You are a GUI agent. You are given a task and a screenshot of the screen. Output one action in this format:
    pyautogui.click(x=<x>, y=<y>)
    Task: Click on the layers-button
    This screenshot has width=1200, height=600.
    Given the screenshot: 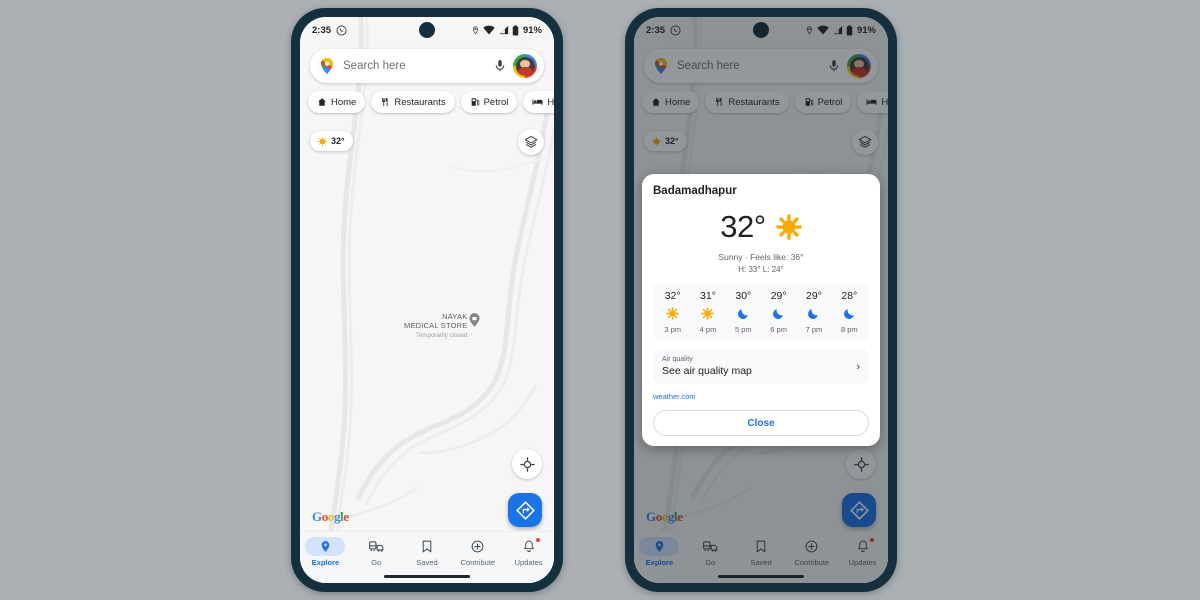 What is the action you would take?
    pyautogui.click(x=531, y=142)
    